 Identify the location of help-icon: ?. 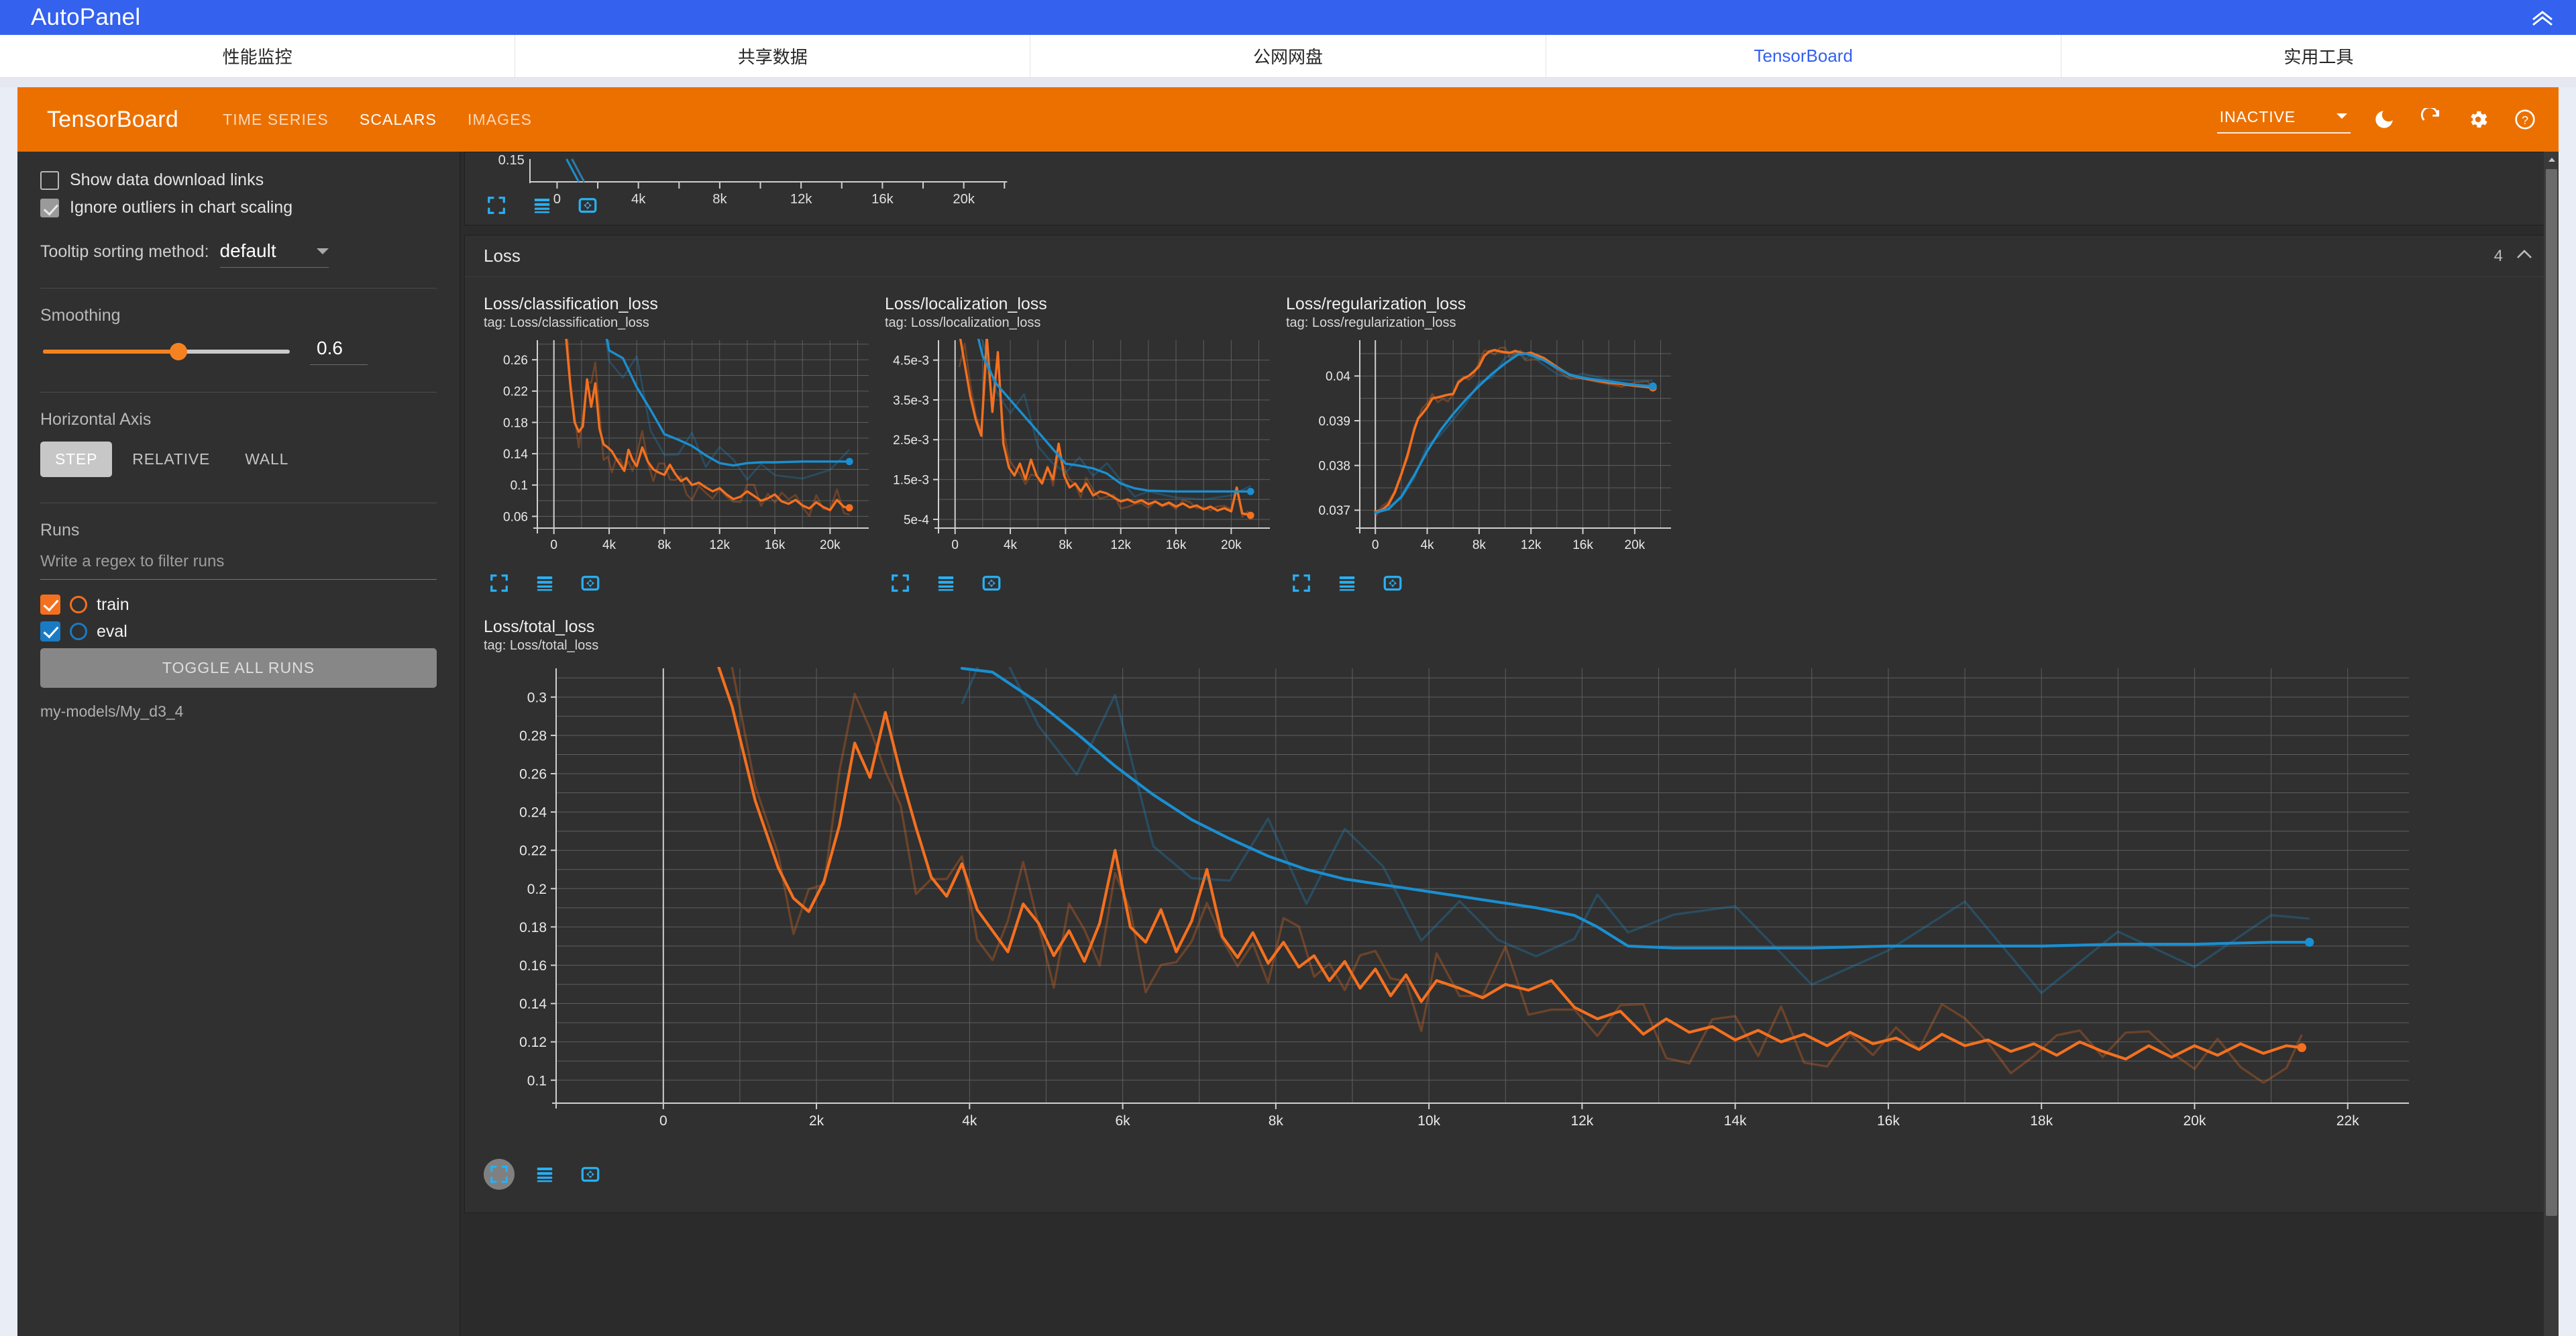
(2525, 120).